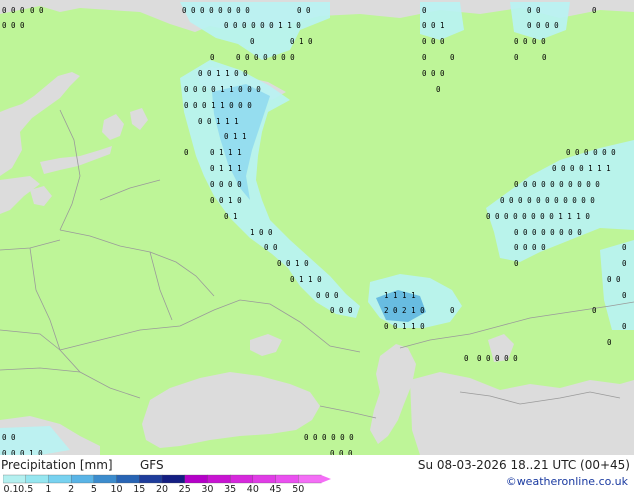  I want to click on precip-value-label: 0 0 1 1 0, so click(404, 326).